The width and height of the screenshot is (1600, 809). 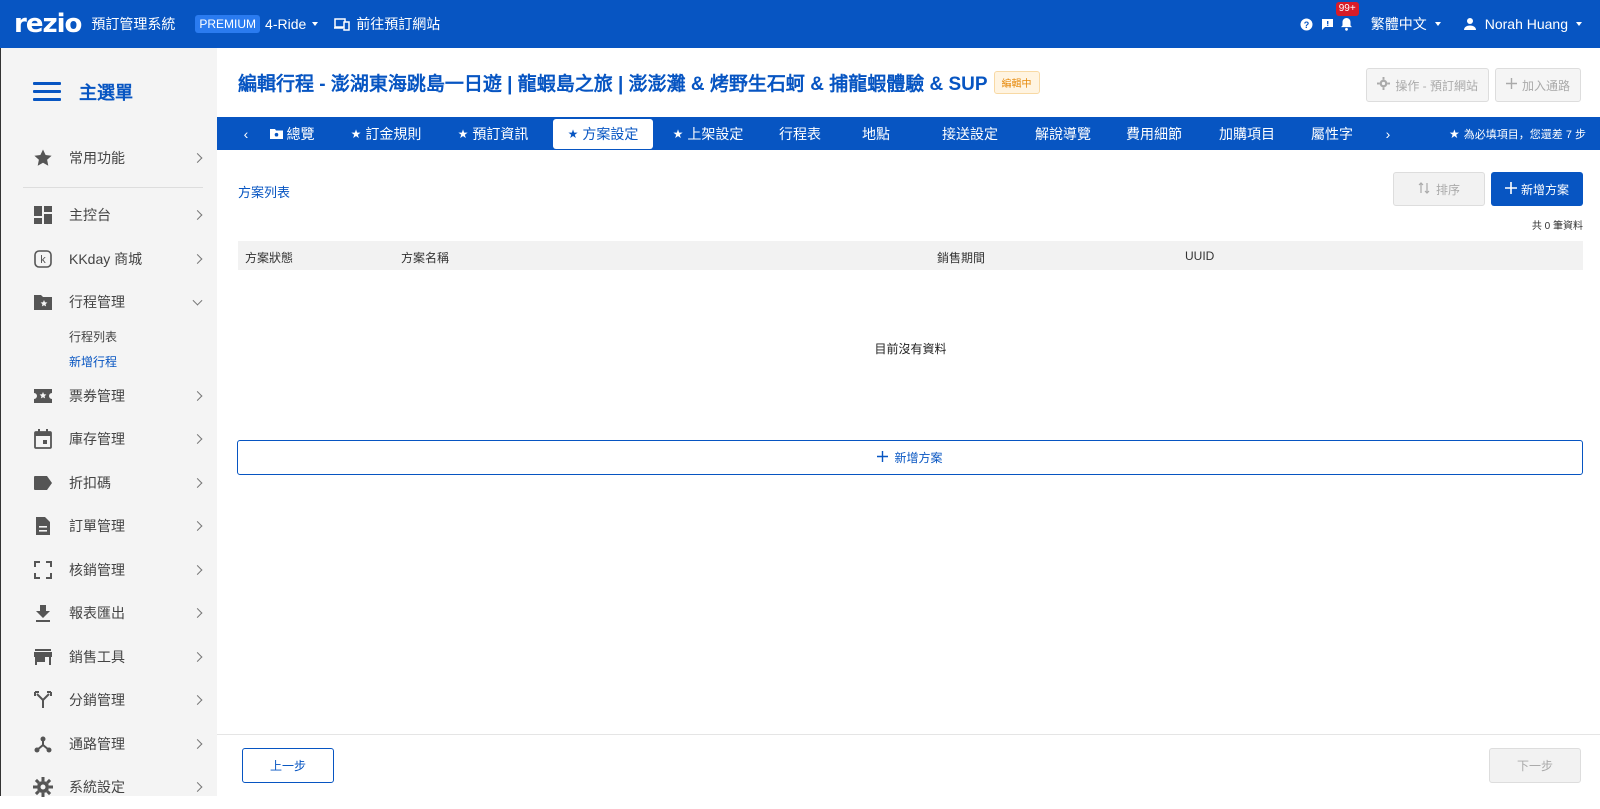 What do you see at coordinates (105, 259) in the screenshot?
I see `sidebar-item-label: KKday 商城` at bounding box center [105, 259].